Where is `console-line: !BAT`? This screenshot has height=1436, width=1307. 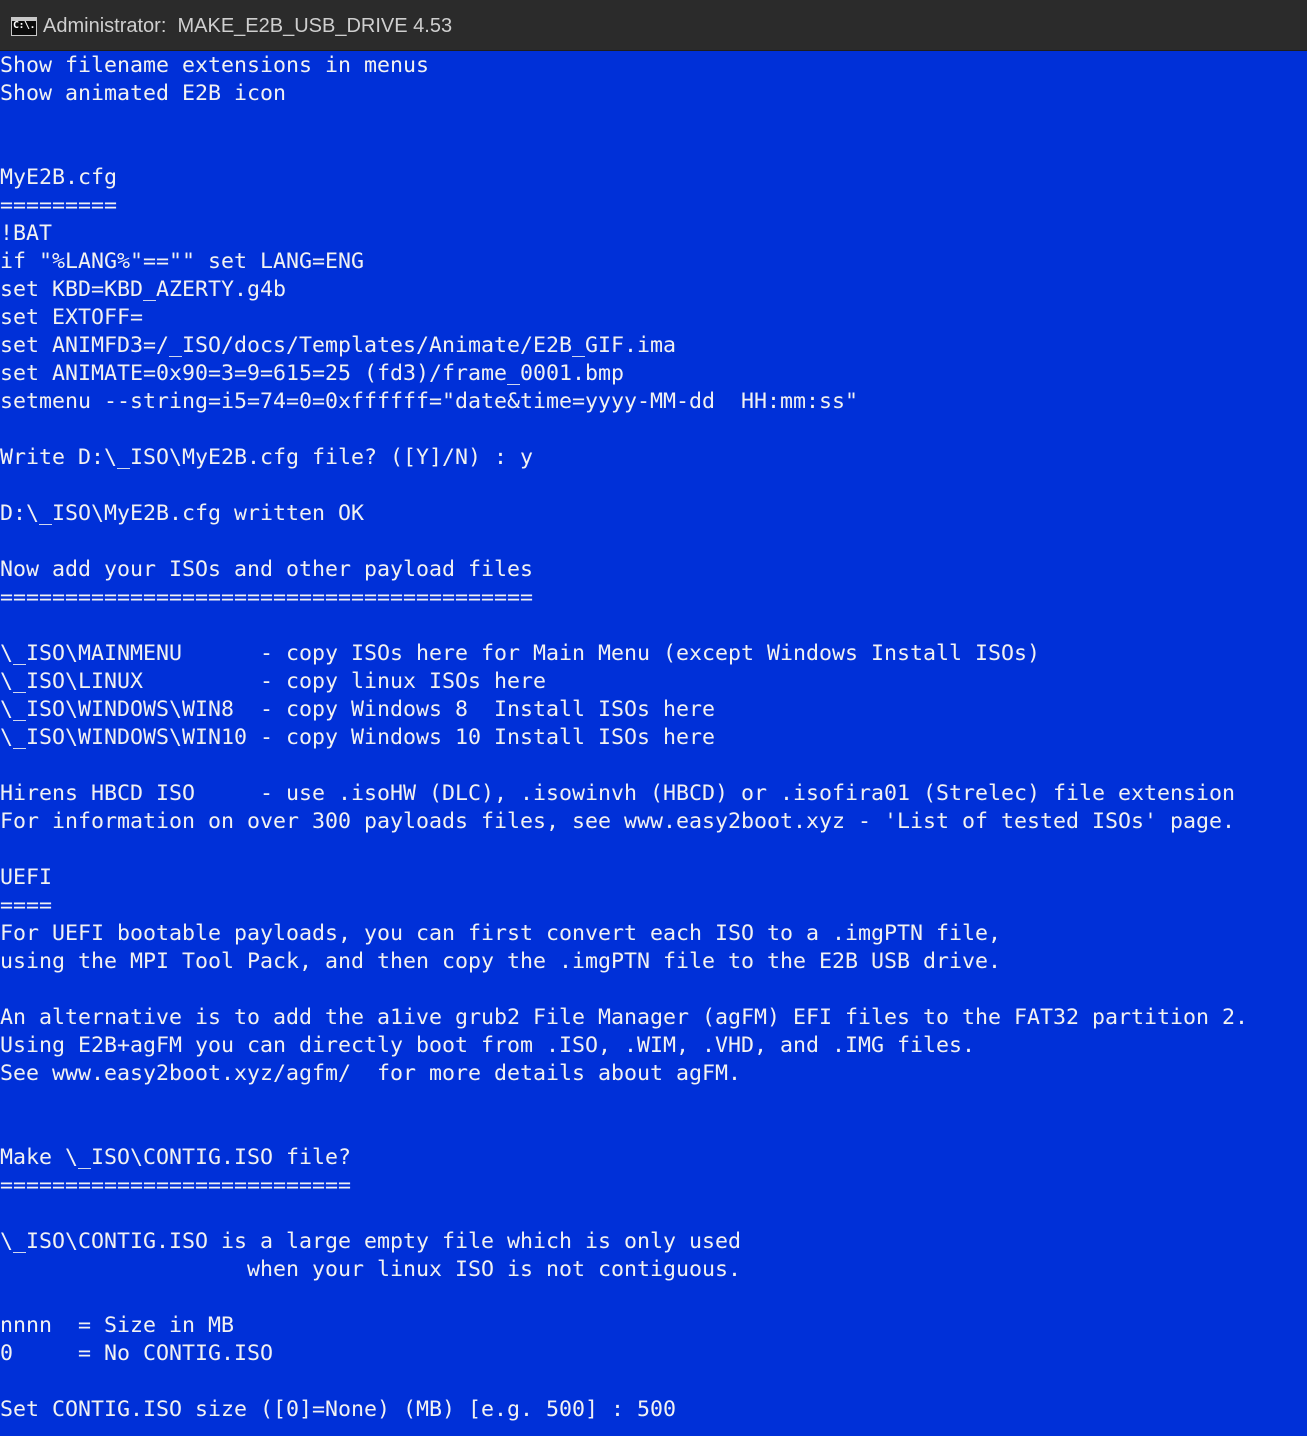 console-line: !BAT is located at coordinates (26, 233).